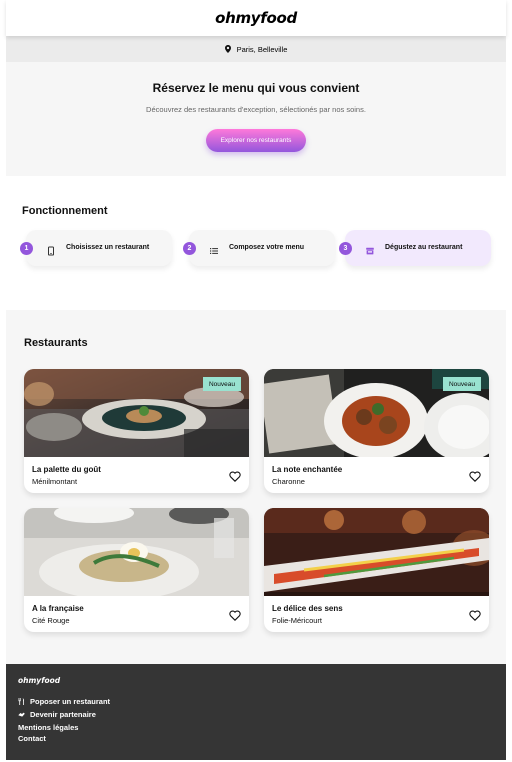 Image resolution: width=512 pixels, height=762 pixels. What do you see at coordinates (136, 431) in the screenshot?
I see `restaurant-card-palette-du-gout: Nouveau La palette du goût Ménilmontant` at bounding box center [136, 431].